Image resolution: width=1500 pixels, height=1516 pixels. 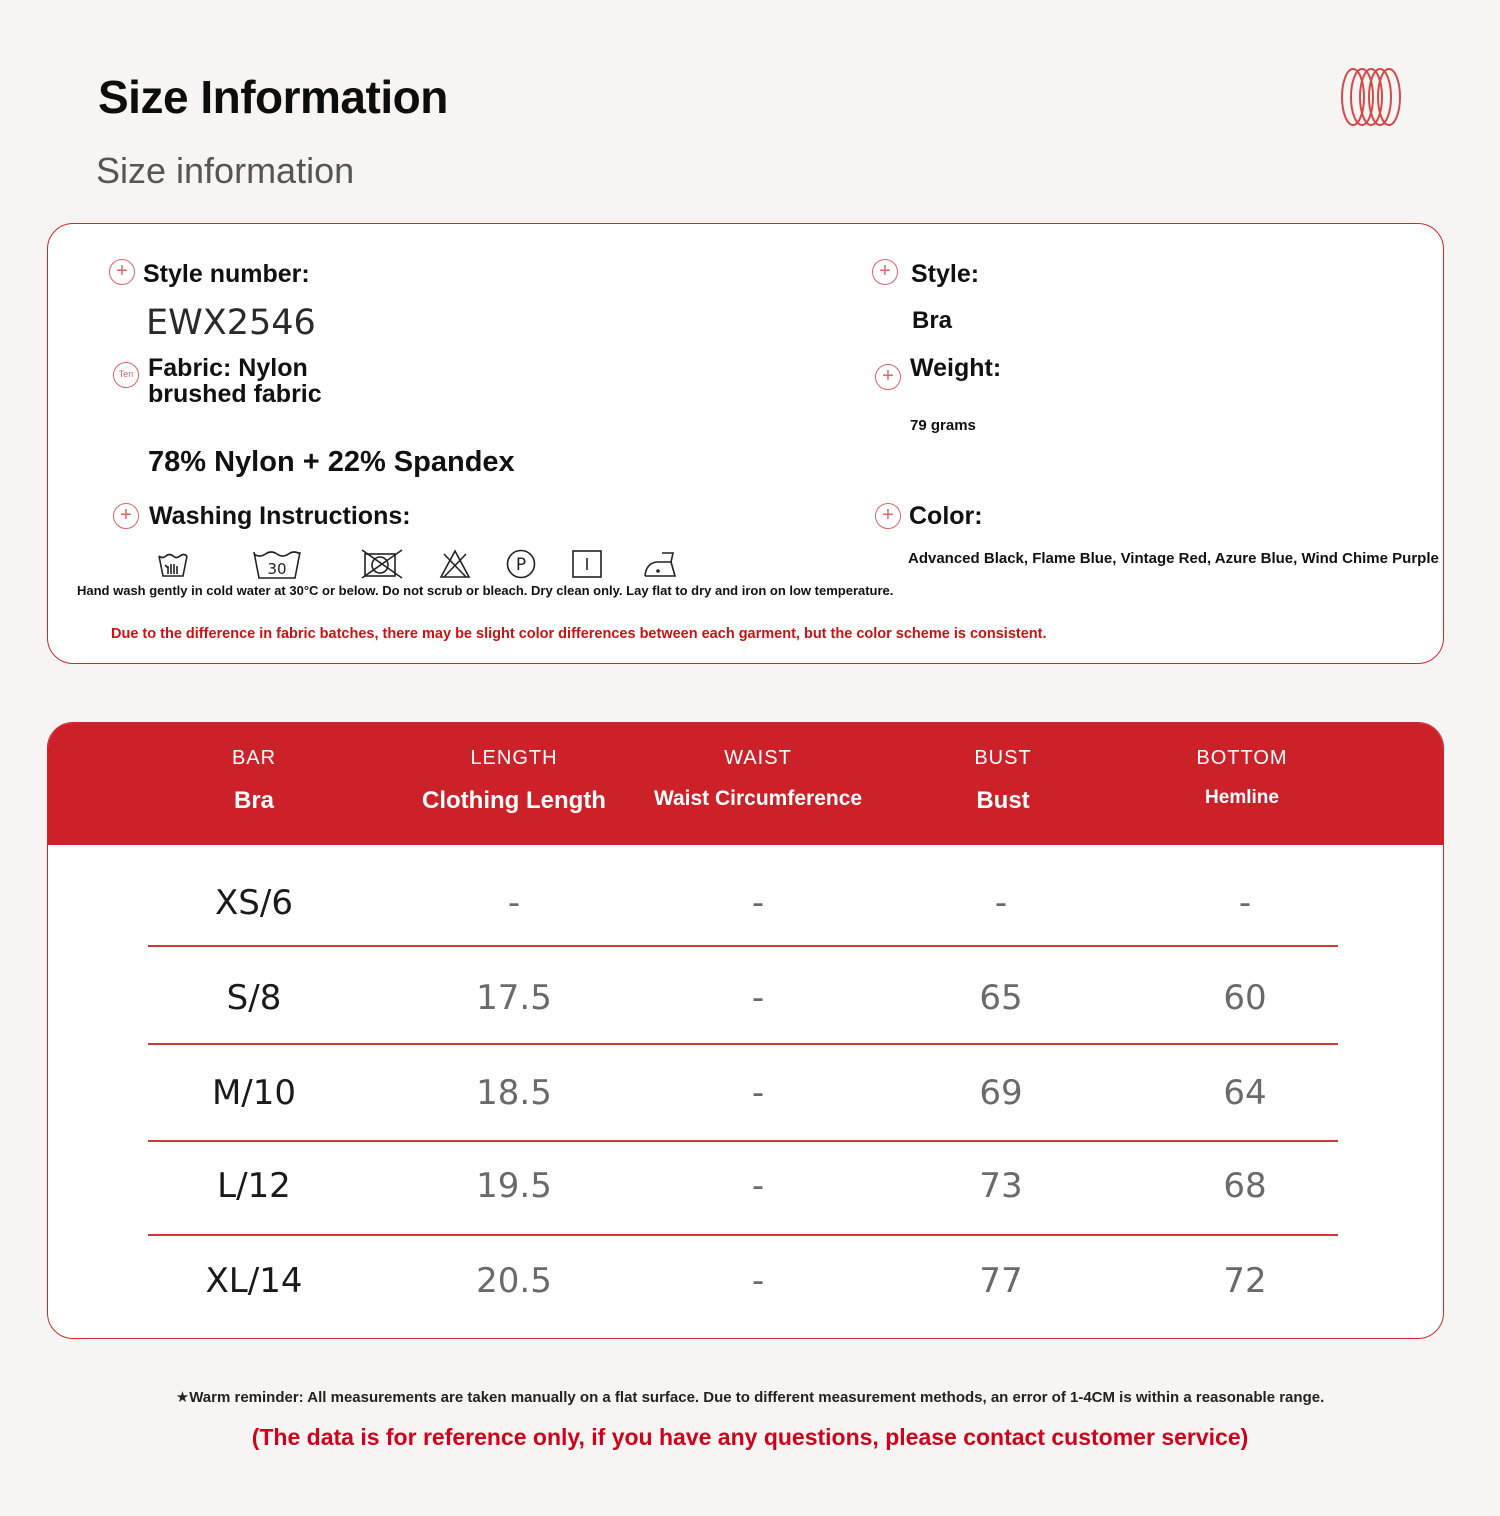 What do you see at coordinates (231, 323) in the screenshot?
I see `style-number-value: EWX2546` at bounding box center [231, 323].